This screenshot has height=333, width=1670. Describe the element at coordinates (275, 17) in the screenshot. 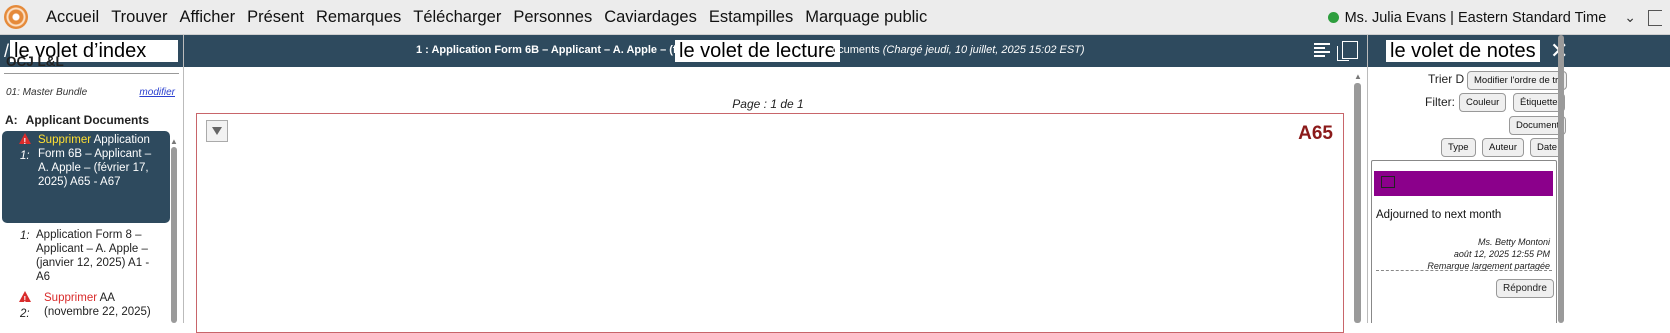

I see `menu-present: Présent` at that location.